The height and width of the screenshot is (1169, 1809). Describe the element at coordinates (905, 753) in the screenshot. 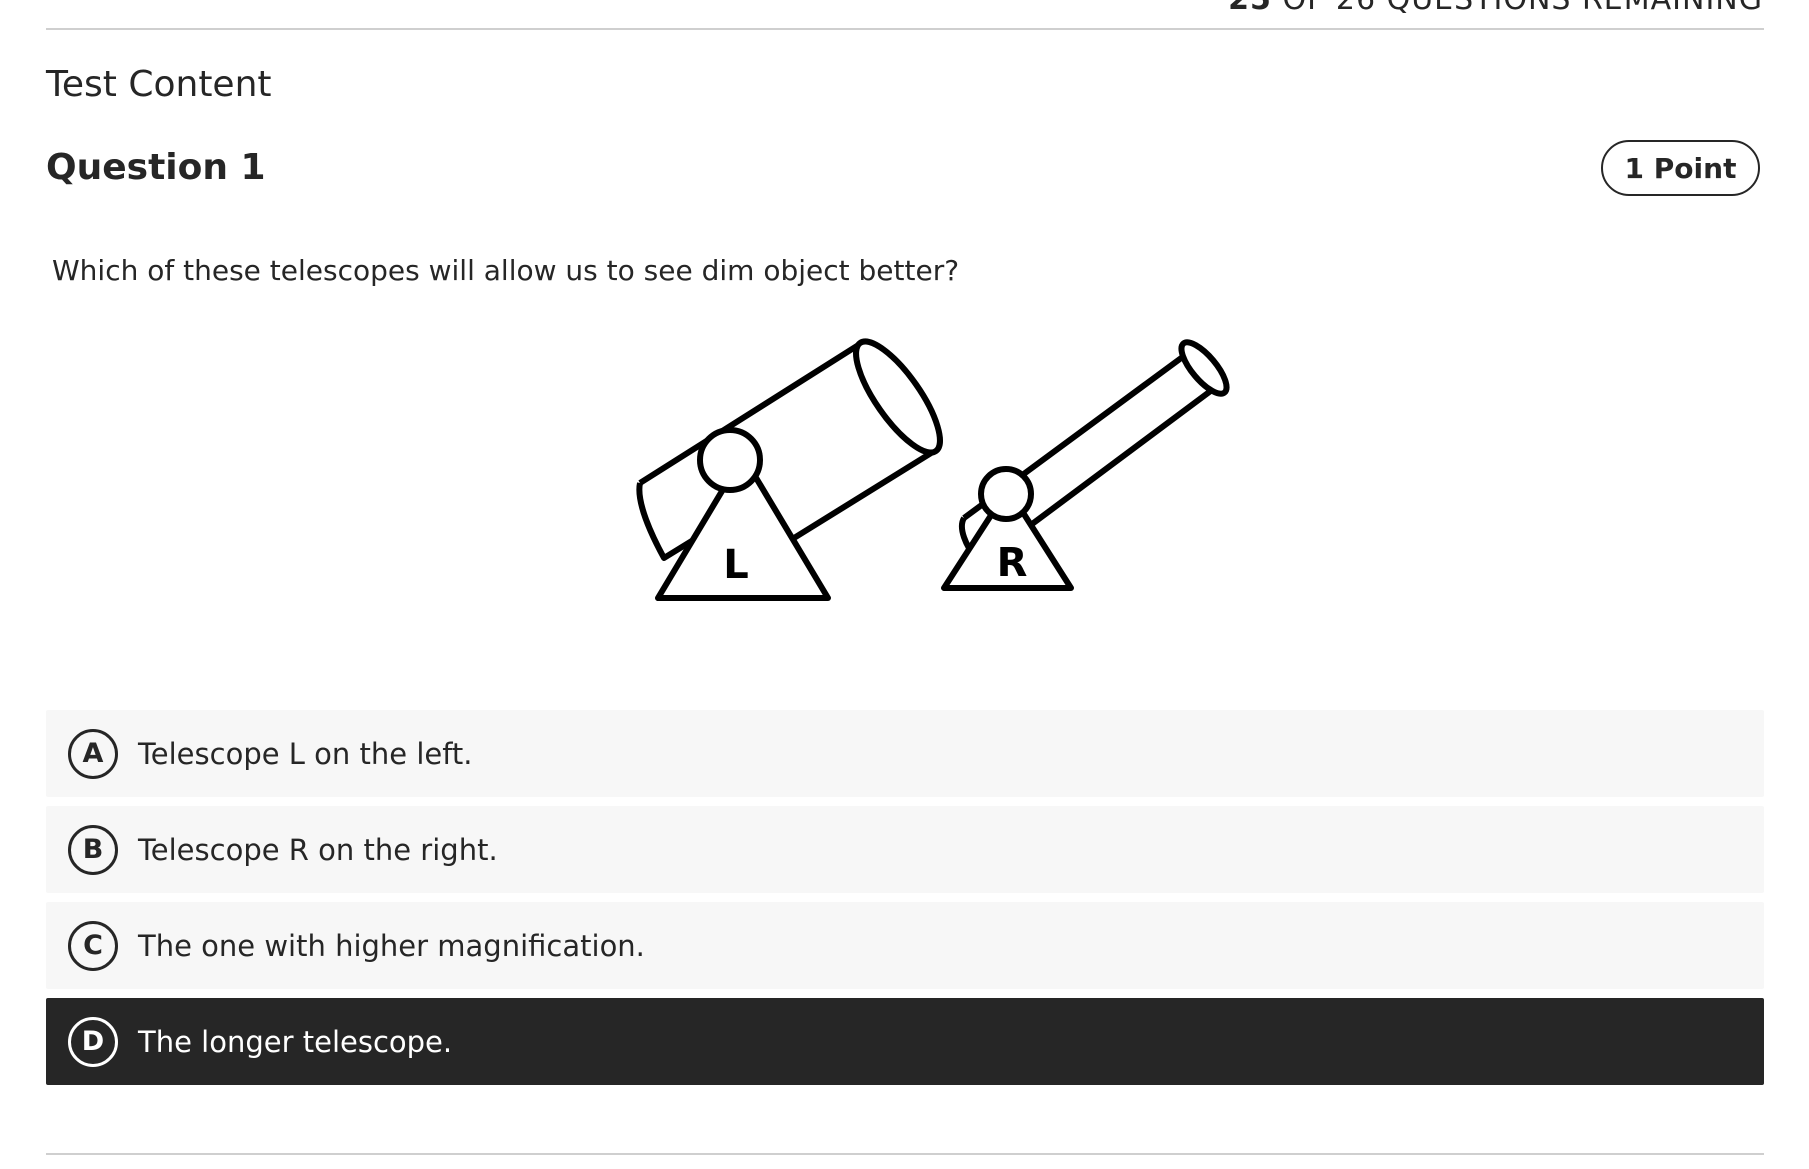

I see `answer-option-a: A Telescope L on the left.` at that location.